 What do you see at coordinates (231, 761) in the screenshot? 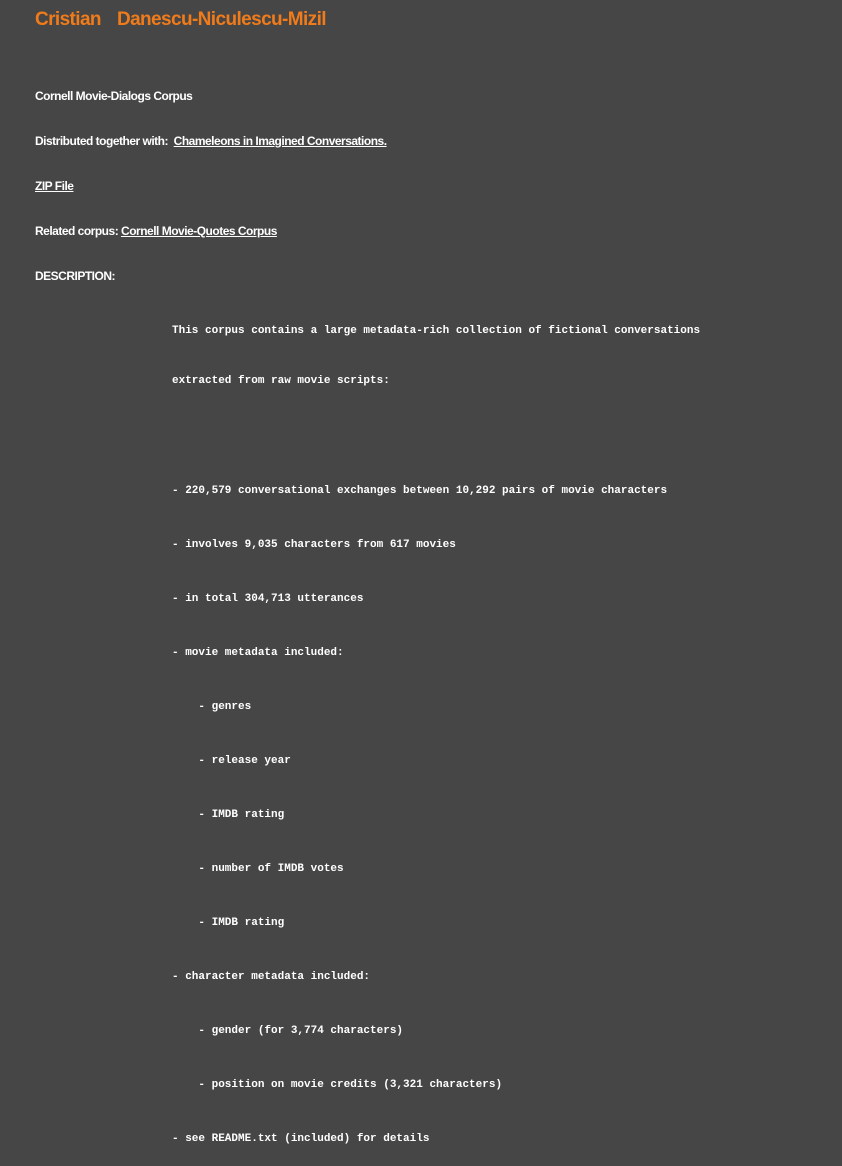
I see `description-subitem: - release year` at bounding box center [231, 761].